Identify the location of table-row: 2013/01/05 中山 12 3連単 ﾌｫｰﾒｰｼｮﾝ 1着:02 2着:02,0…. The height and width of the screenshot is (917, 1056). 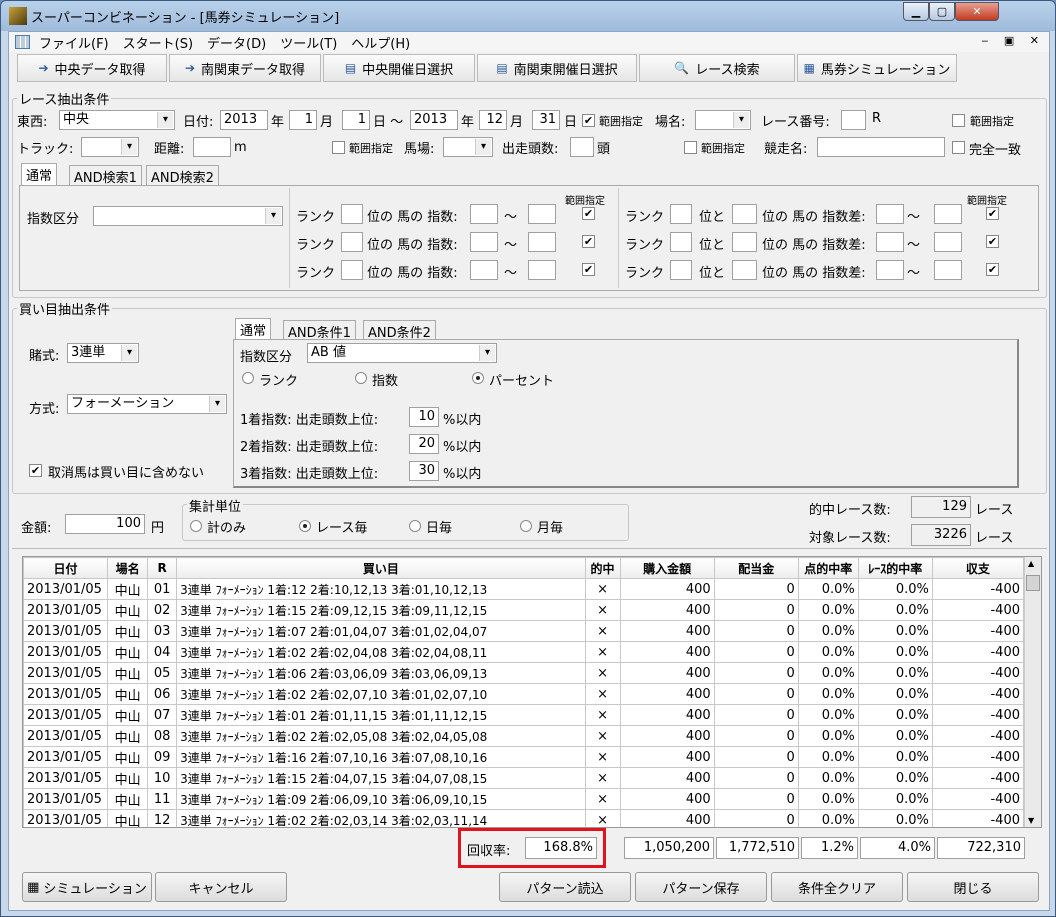
(524, 818).